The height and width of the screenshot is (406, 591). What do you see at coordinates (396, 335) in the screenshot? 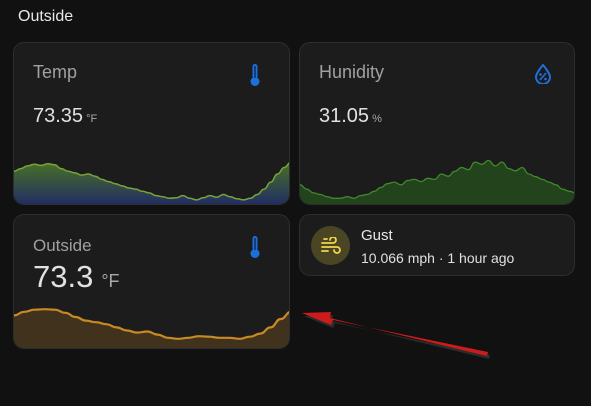
I see `annotation-arrow` at bounding box center [396, 335].